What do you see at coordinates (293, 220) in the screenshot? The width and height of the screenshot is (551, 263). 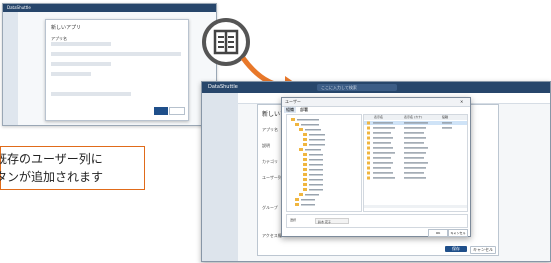 I see `selected-label: 選択` at bounding box center [293, 220].